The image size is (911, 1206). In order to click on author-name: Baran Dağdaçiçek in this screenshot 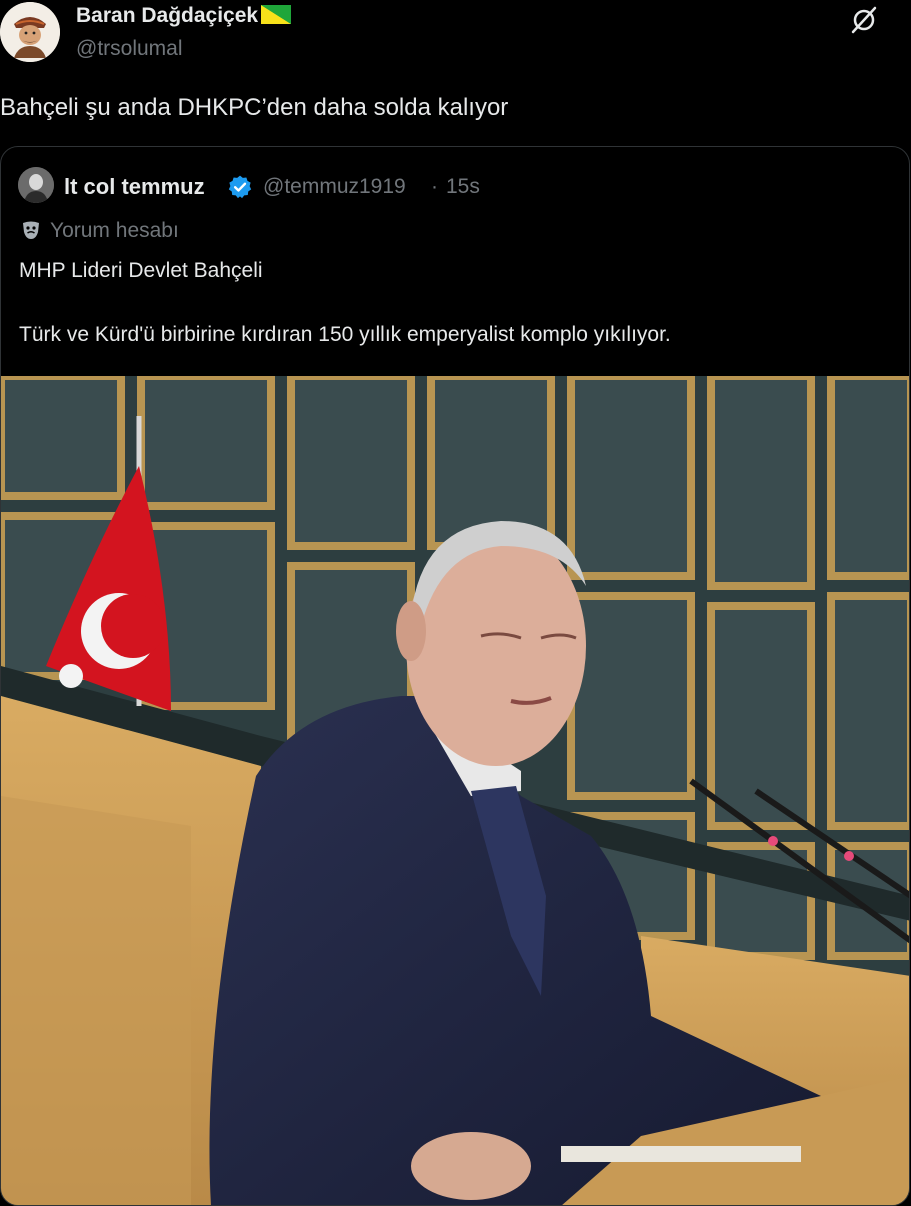, I will do `click(184, 16)`.